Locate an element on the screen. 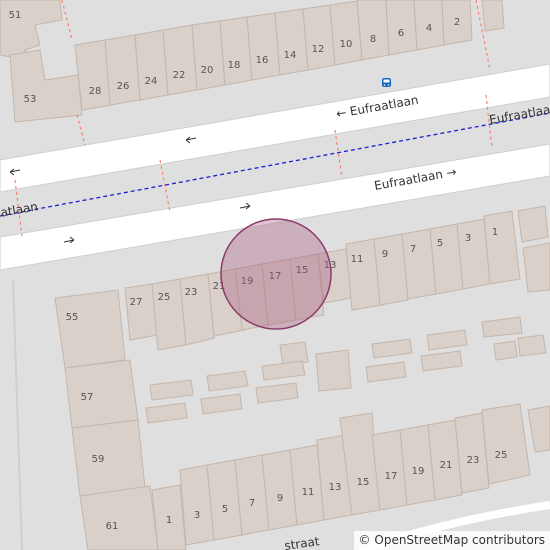 The height and width of the screenshot is (550, 550). house-number: 24 is located at coordinates (151, 81).